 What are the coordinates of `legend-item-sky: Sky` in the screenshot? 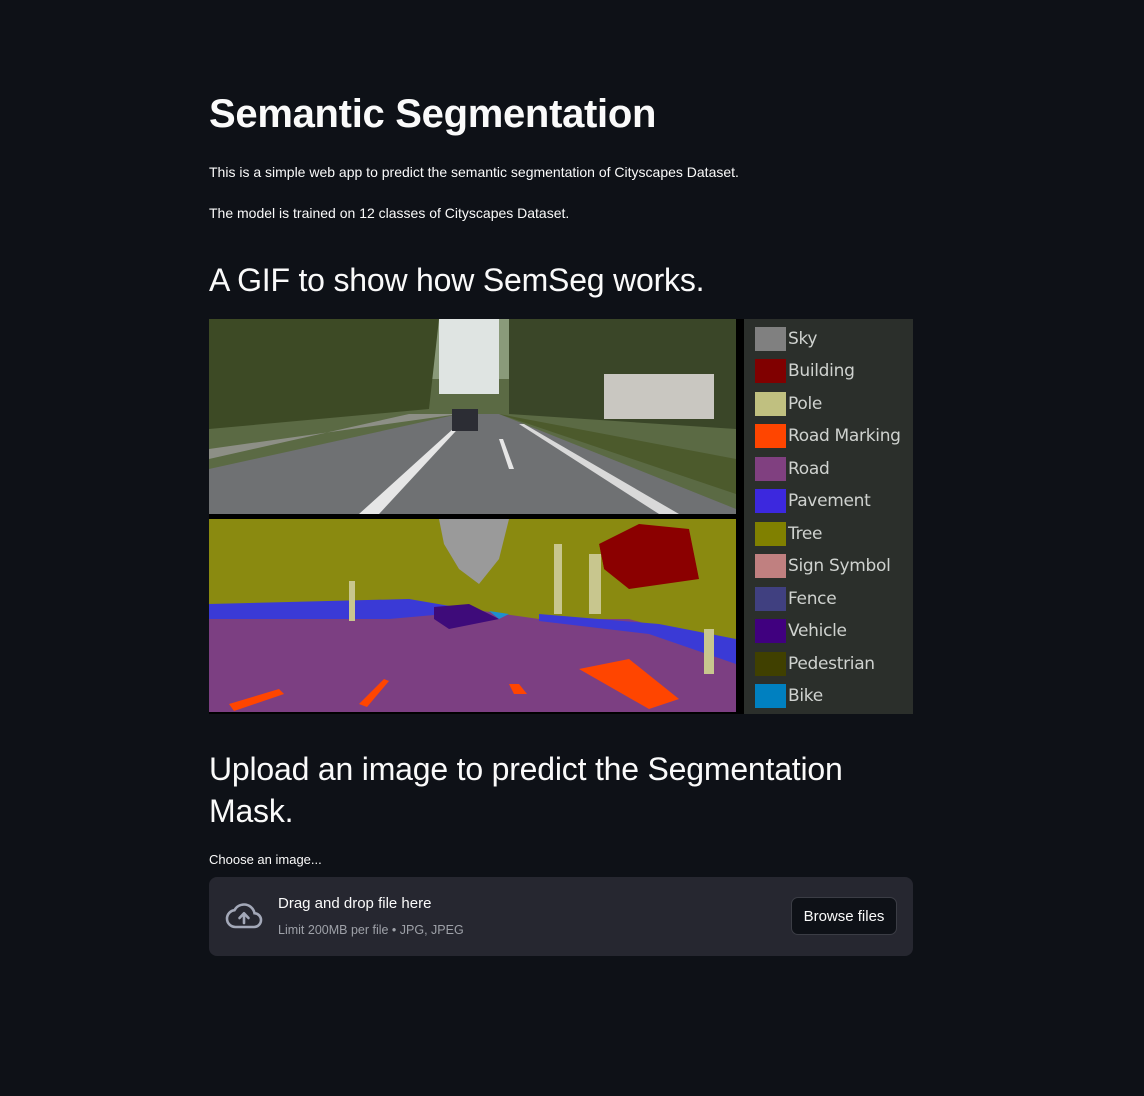 It's located at (786, 339).